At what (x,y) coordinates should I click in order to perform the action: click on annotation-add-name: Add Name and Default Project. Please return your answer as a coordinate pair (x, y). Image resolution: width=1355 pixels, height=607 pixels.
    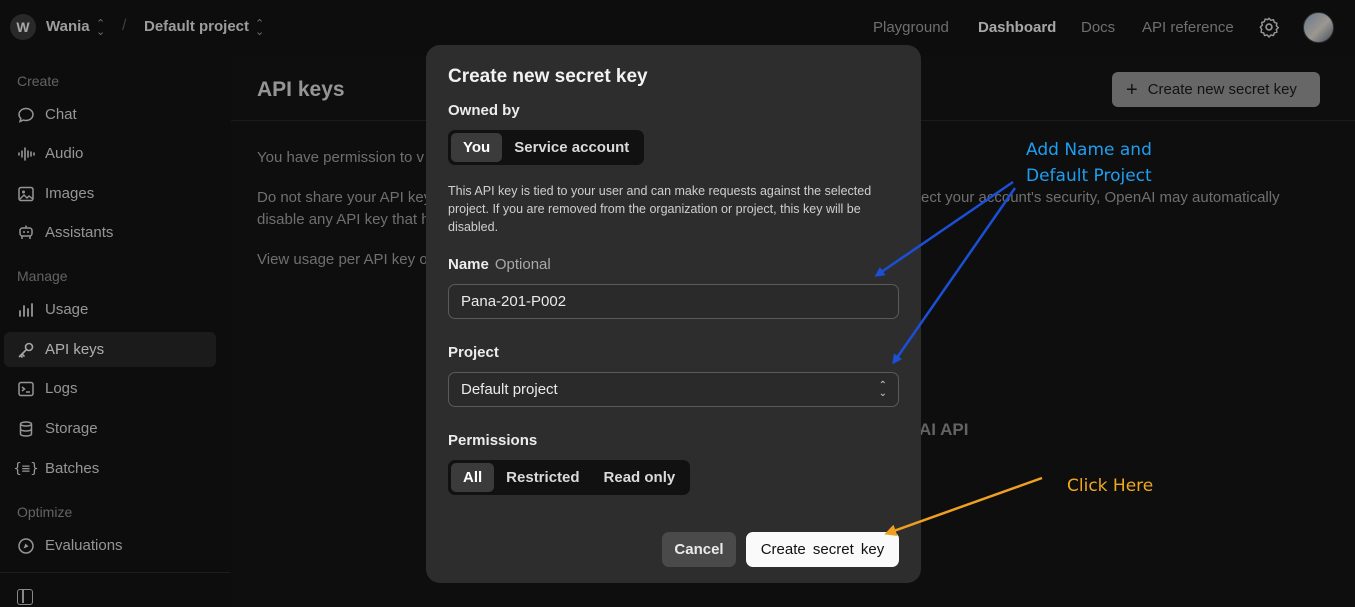
    Looking at the image, I should click on (1089, 163).